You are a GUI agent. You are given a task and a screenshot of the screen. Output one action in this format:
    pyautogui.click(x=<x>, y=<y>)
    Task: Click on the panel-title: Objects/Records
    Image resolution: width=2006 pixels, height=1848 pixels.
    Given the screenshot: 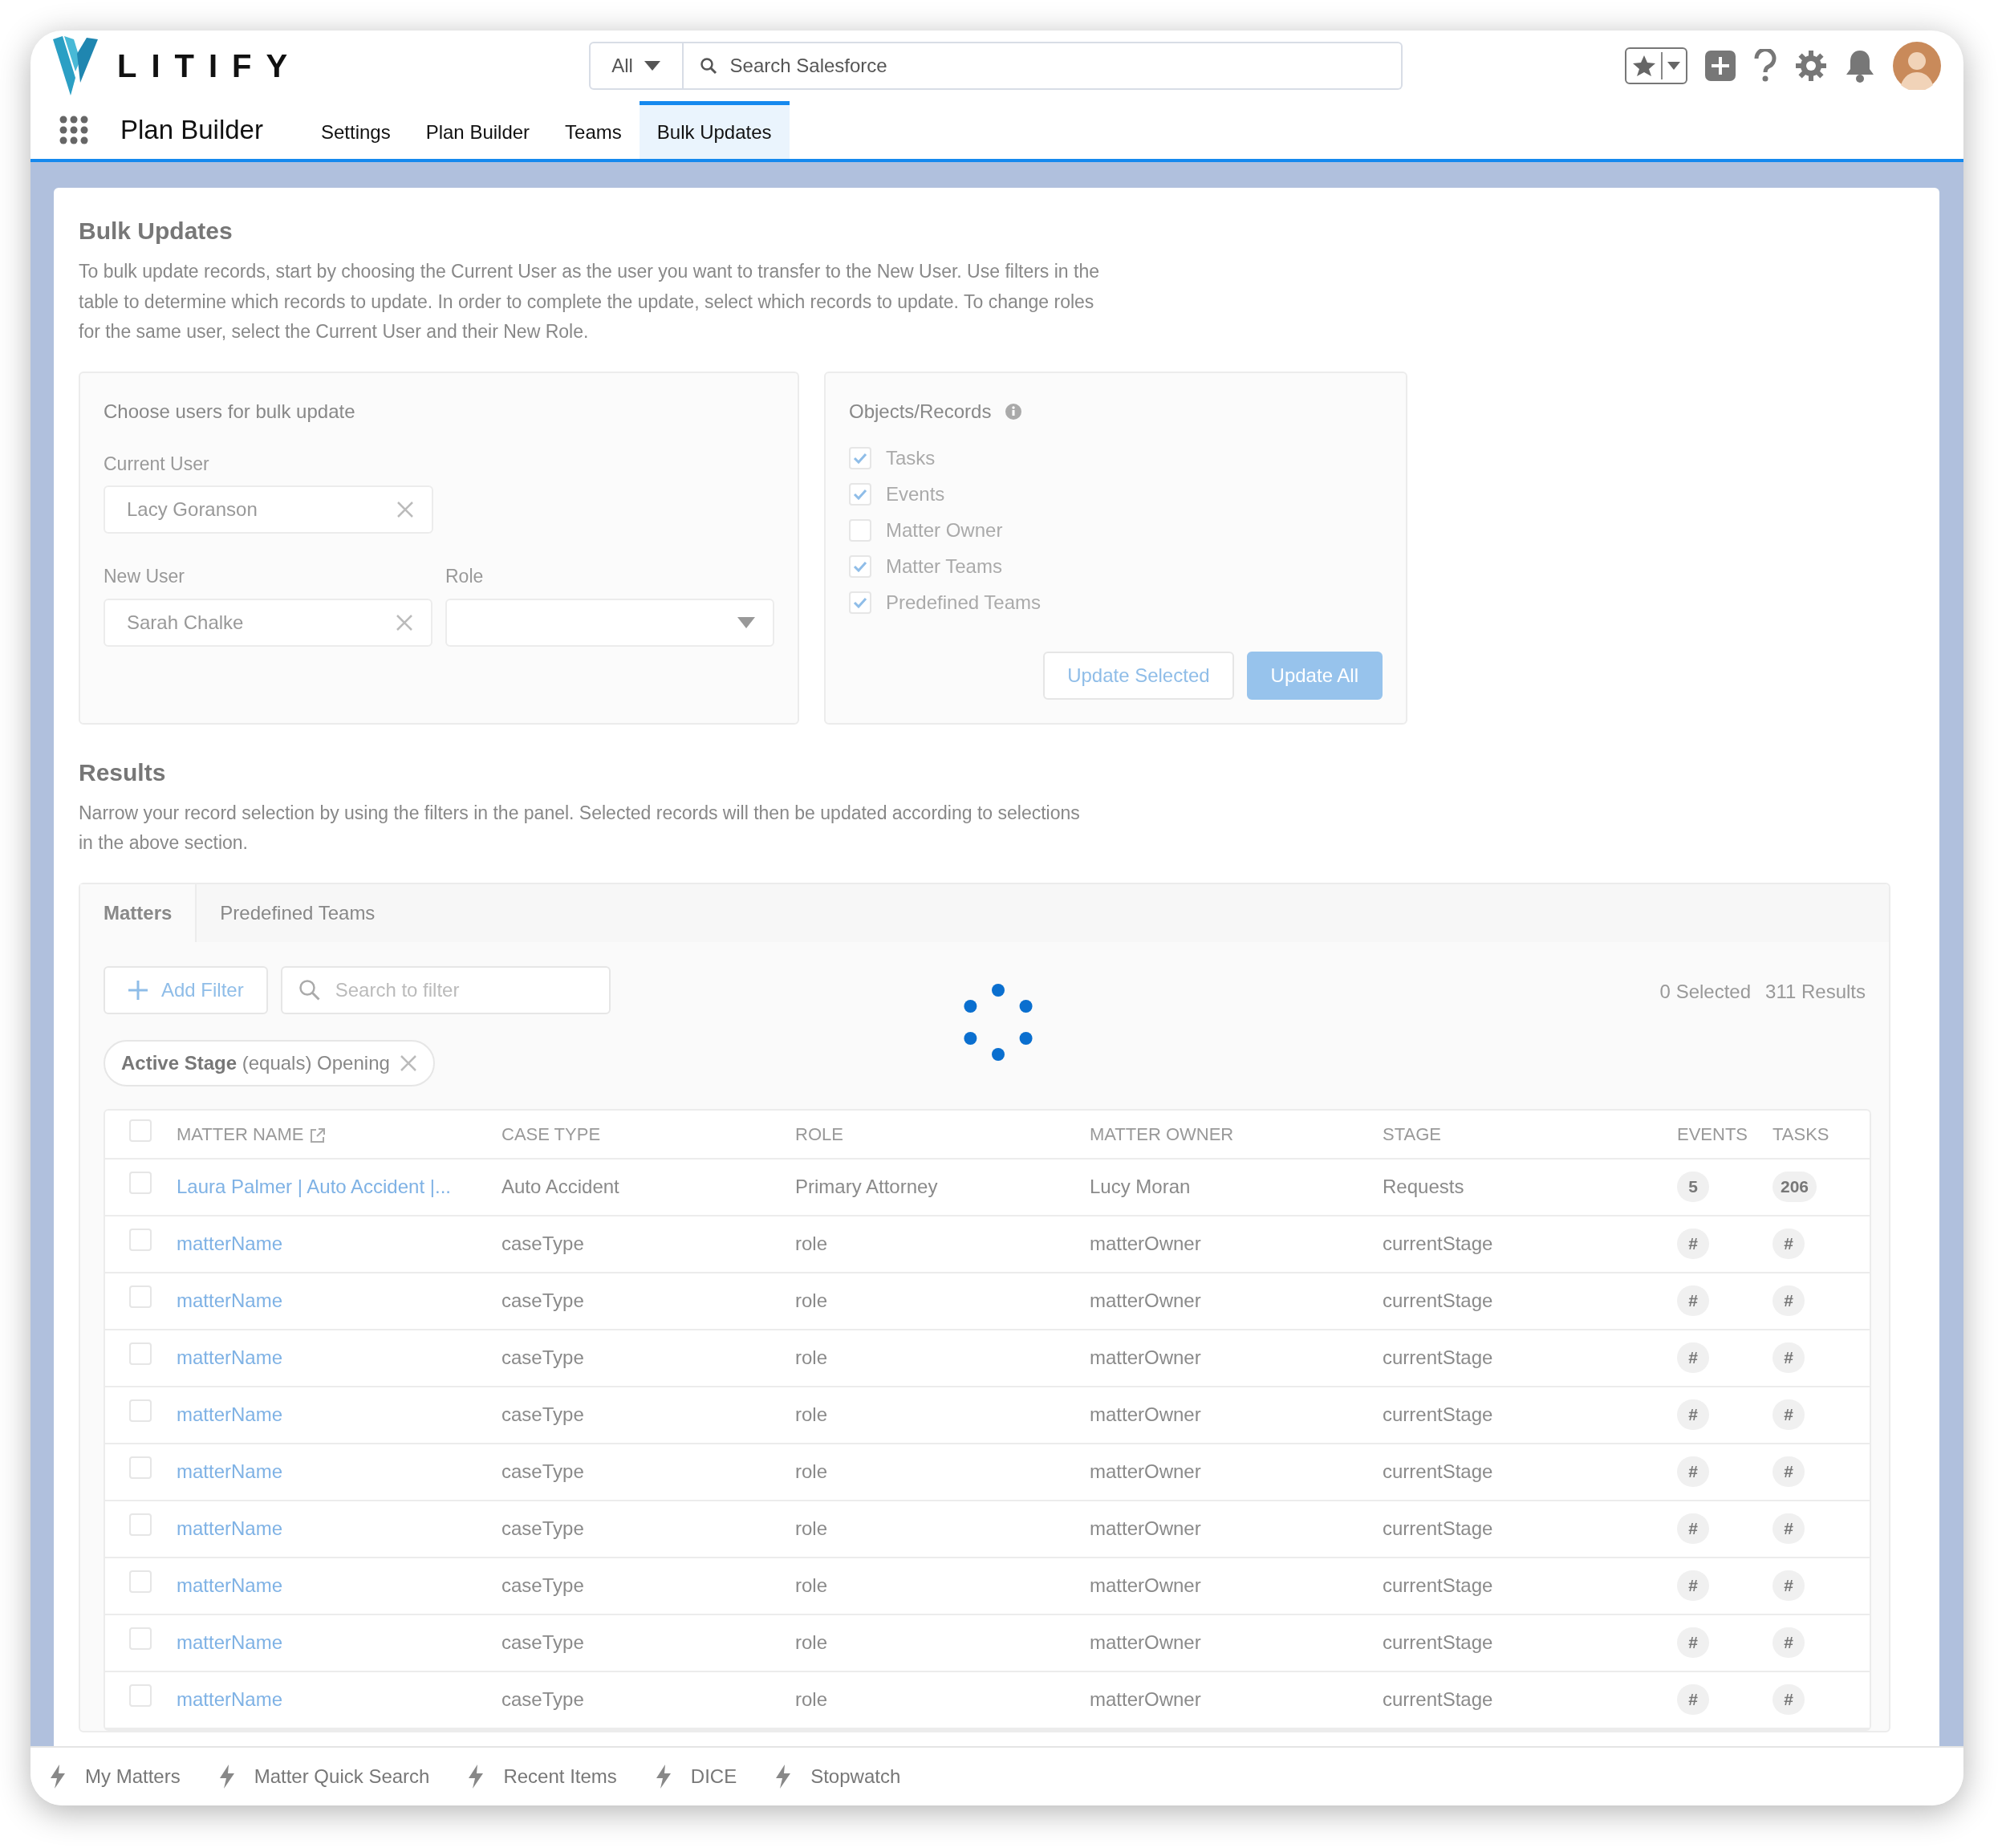 What is the action you would take?
    pyautogui.click(x=920, y=411)
    